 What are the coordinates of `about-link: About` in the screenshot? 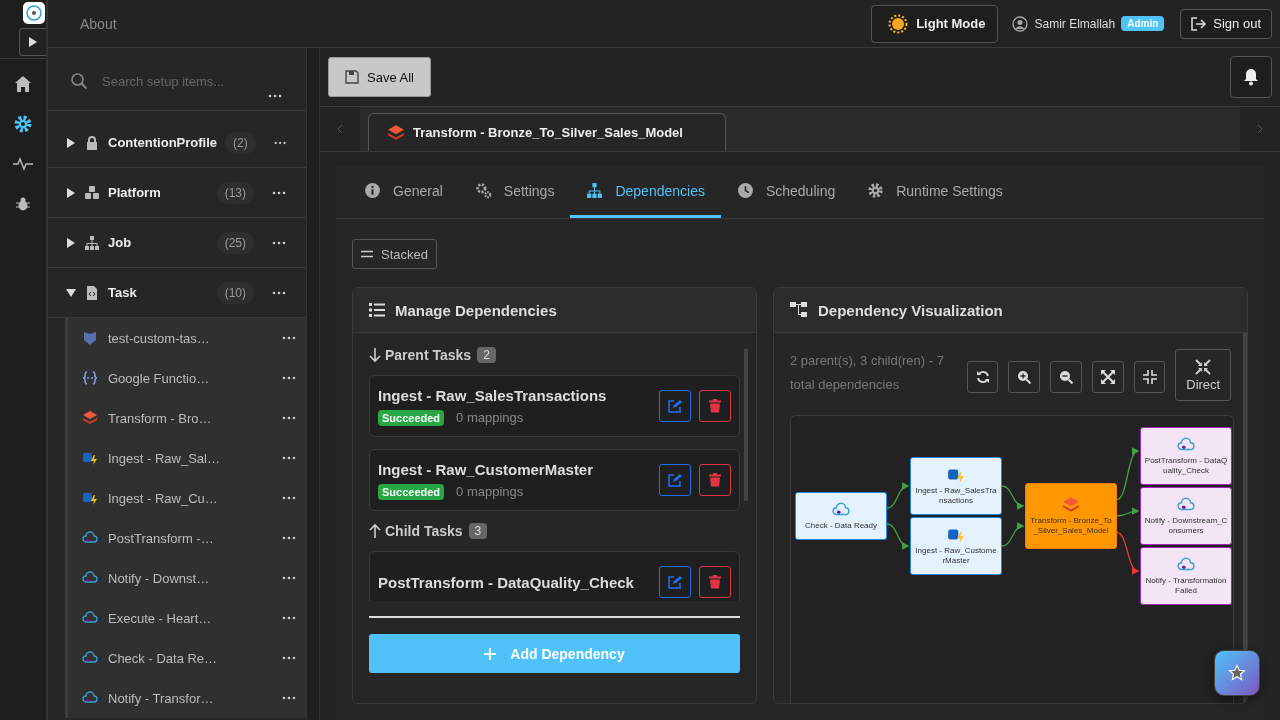 It's located at (98, 23).